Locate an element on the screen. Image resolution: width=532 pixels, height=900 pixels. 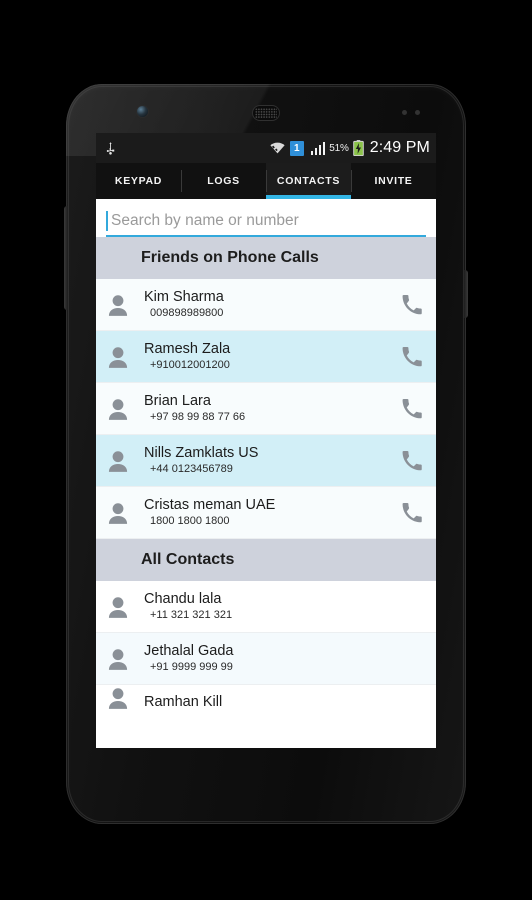
tab-contacts: CONTACTS is located at coordinates (308, 181).